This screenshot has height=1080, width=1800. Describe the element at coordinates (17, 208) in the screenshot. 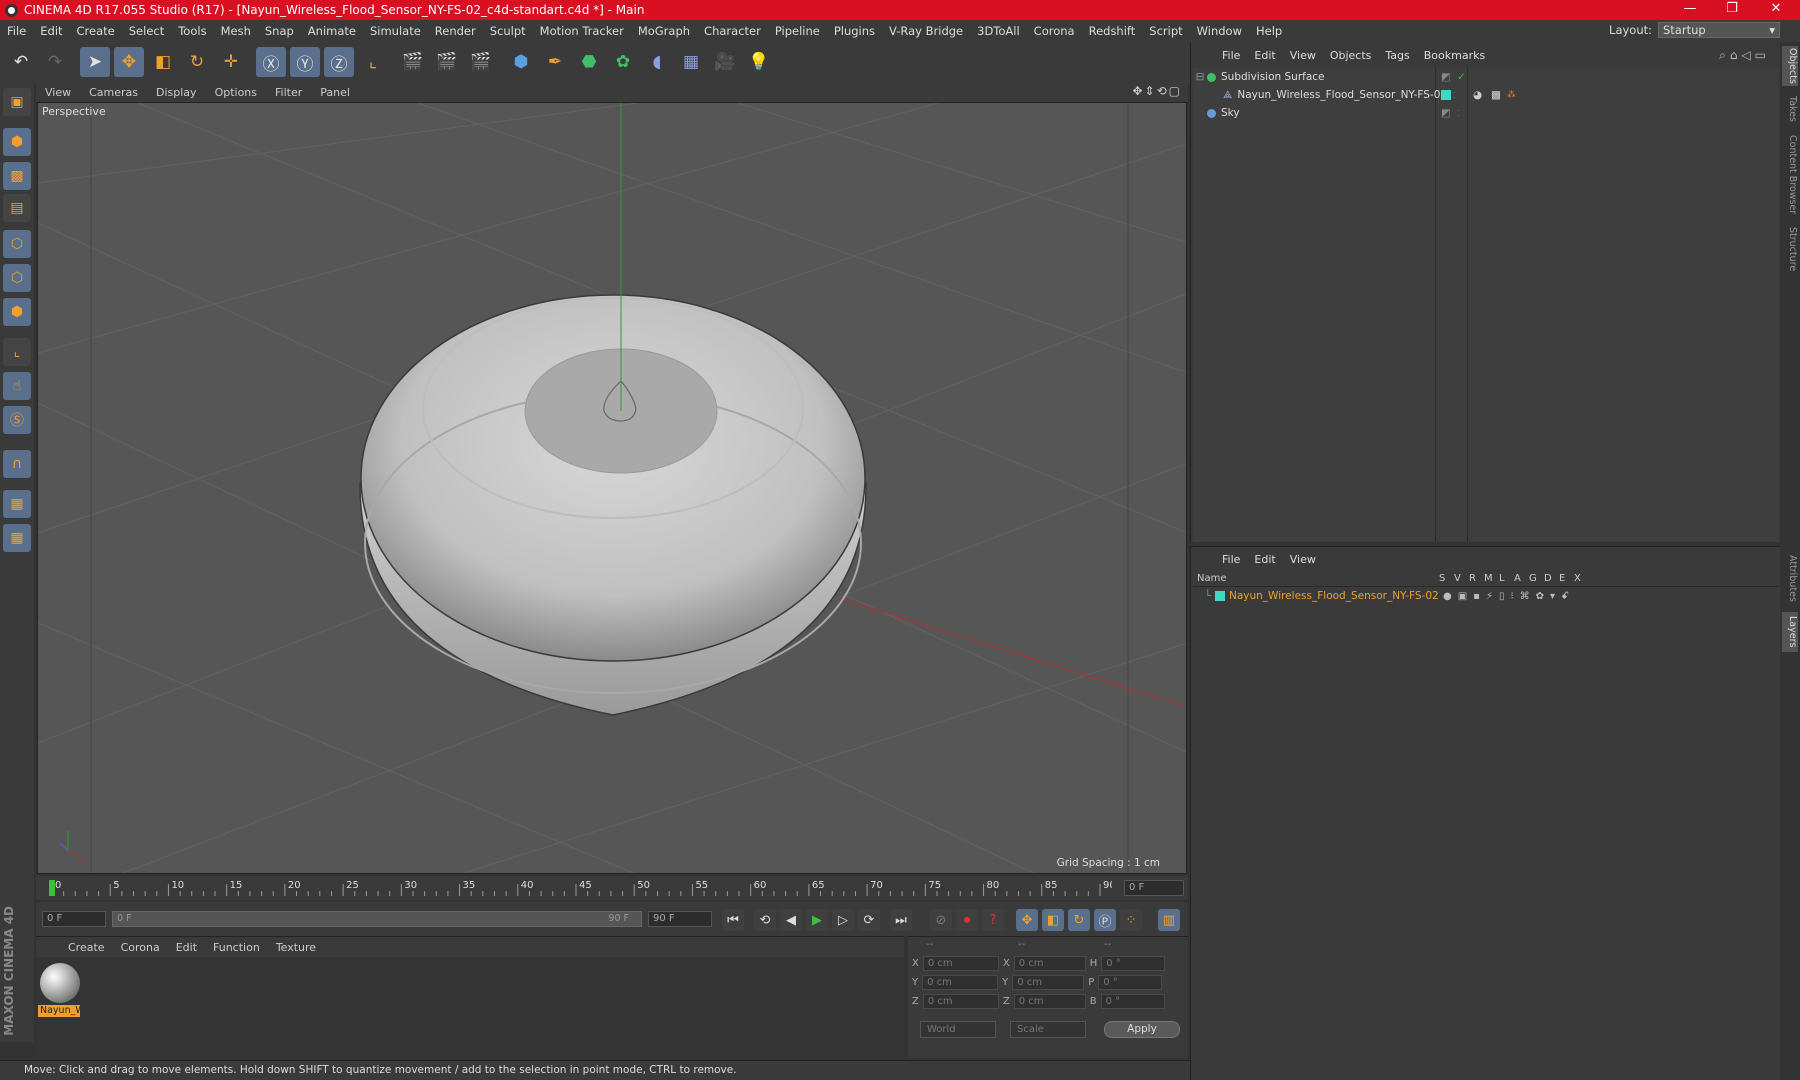

I see `workplane-icon: ▤` at that location.